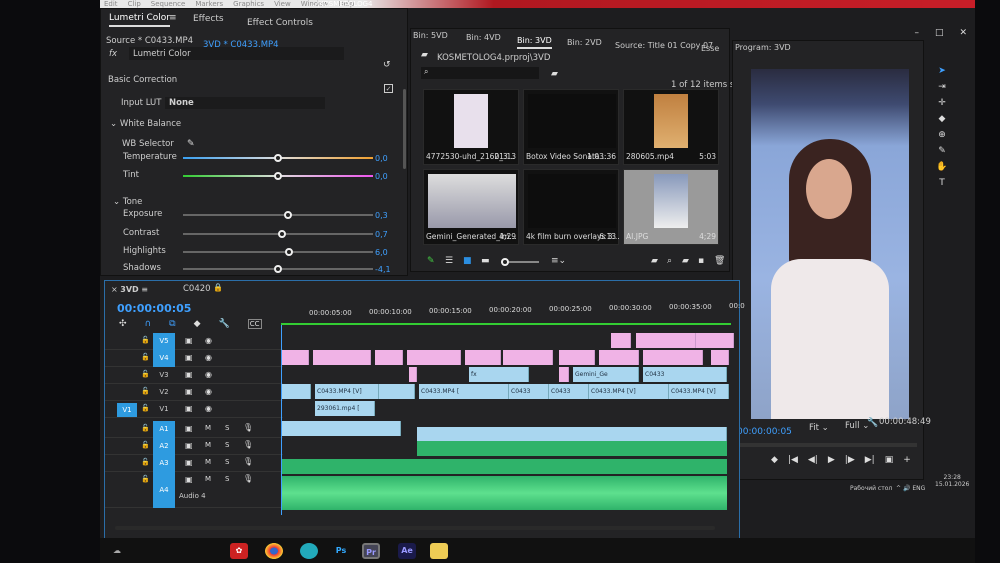 The height and width of the screenshot is (563, 1000). Describe the element at coordinates (850, 460) in the screenshot. I see `step-forward-icon: |▶` at that location.